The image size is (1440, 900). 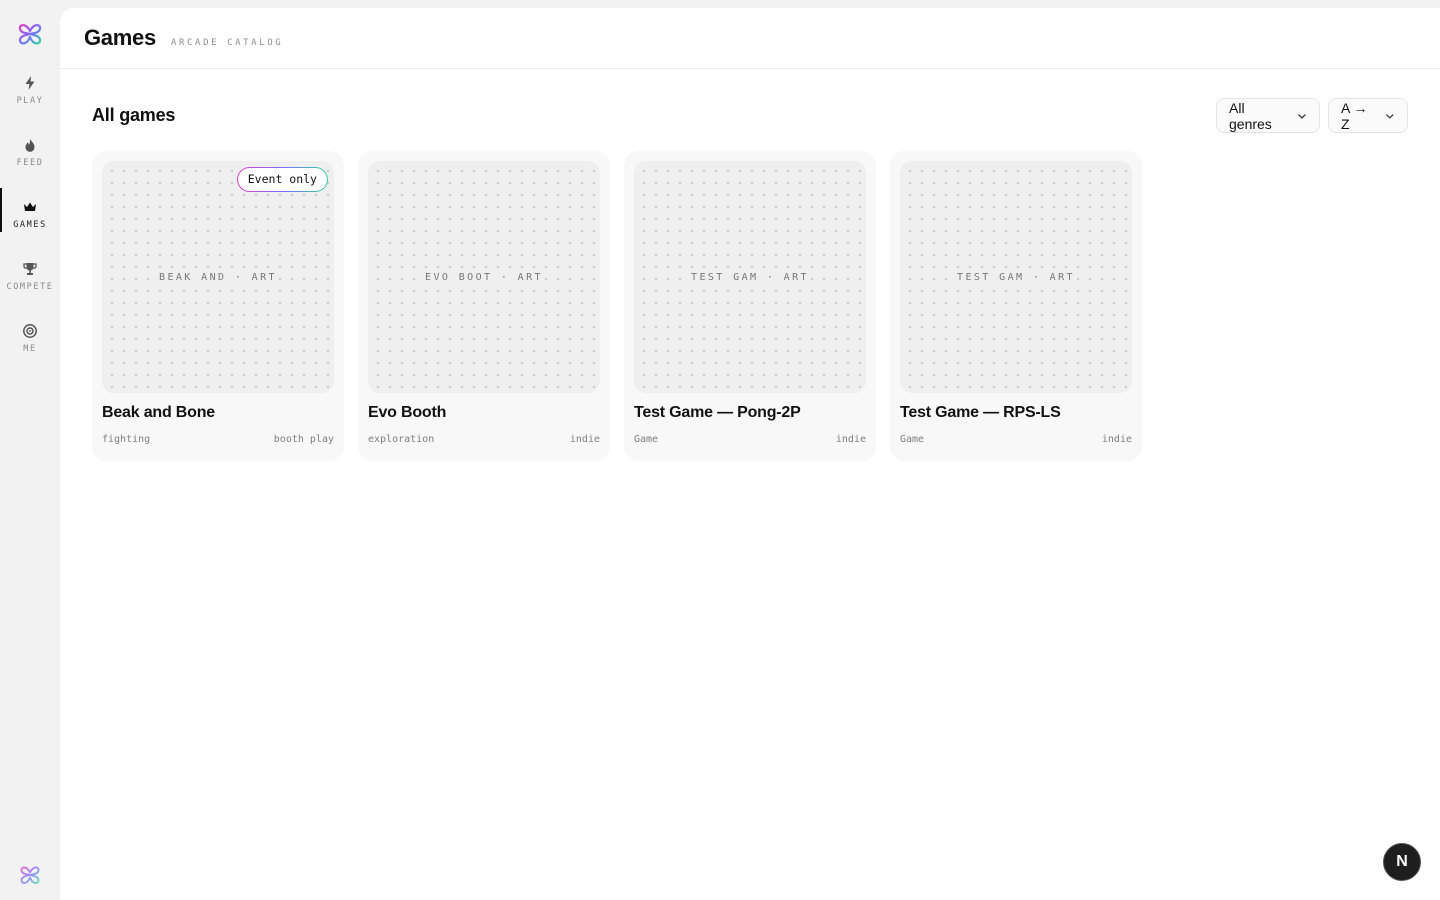 I want to click on game-art-placeholder: EVO BOOT · ART, so click(x=484, y=277).